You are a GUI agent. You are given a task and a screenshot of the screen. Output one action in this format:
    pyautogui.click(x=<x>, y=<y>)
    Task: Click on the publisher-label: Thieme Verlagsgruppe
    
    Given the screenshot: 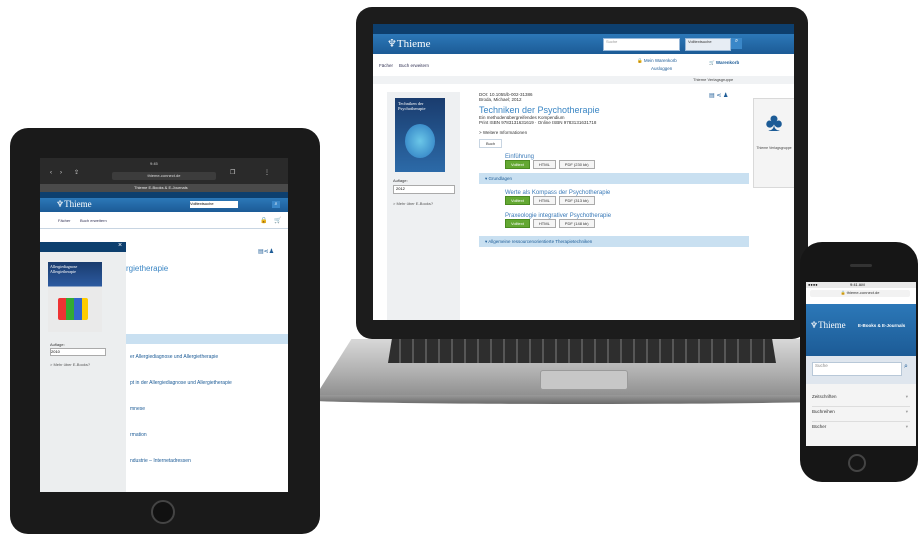 What is the action you would take?
    pyautogui.click(x=774, y=148)
    